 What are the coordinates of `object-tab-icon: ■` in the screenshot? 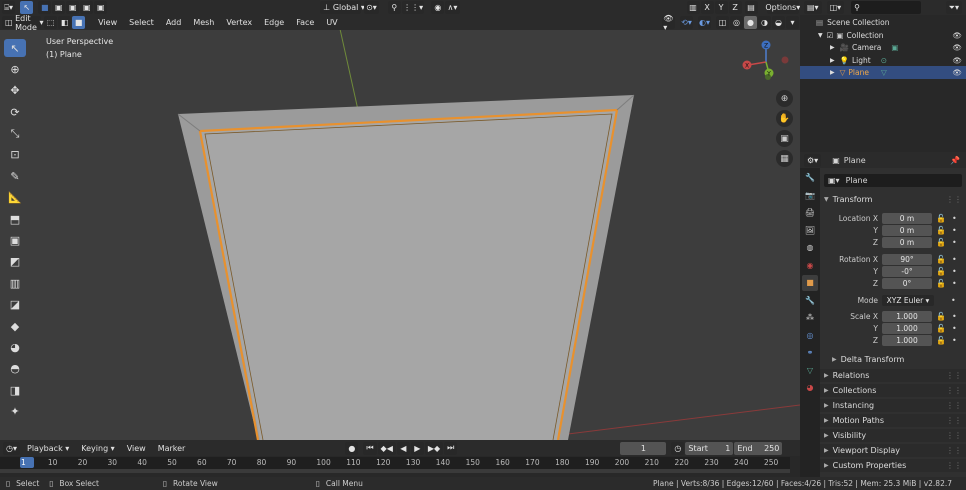 It's located at (810, 282).